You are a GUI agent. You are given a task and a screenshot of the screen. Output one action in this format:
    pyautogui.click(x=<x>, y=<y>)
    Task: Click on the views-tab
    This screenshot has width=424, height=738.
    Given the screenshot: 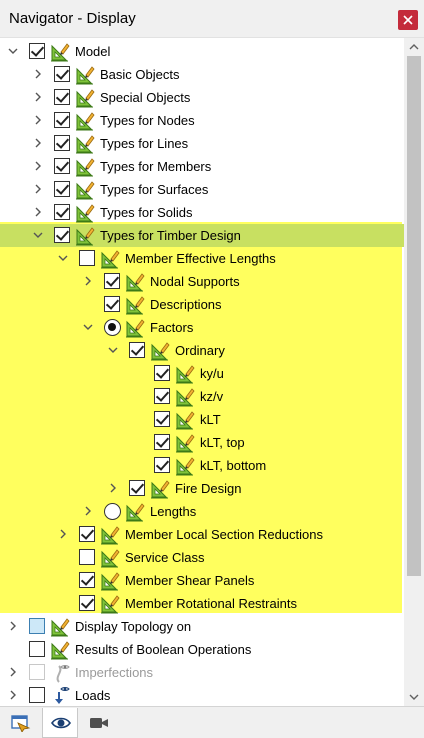 What is the action you would take?
    pyautogui.click(x=99, y=723)
    